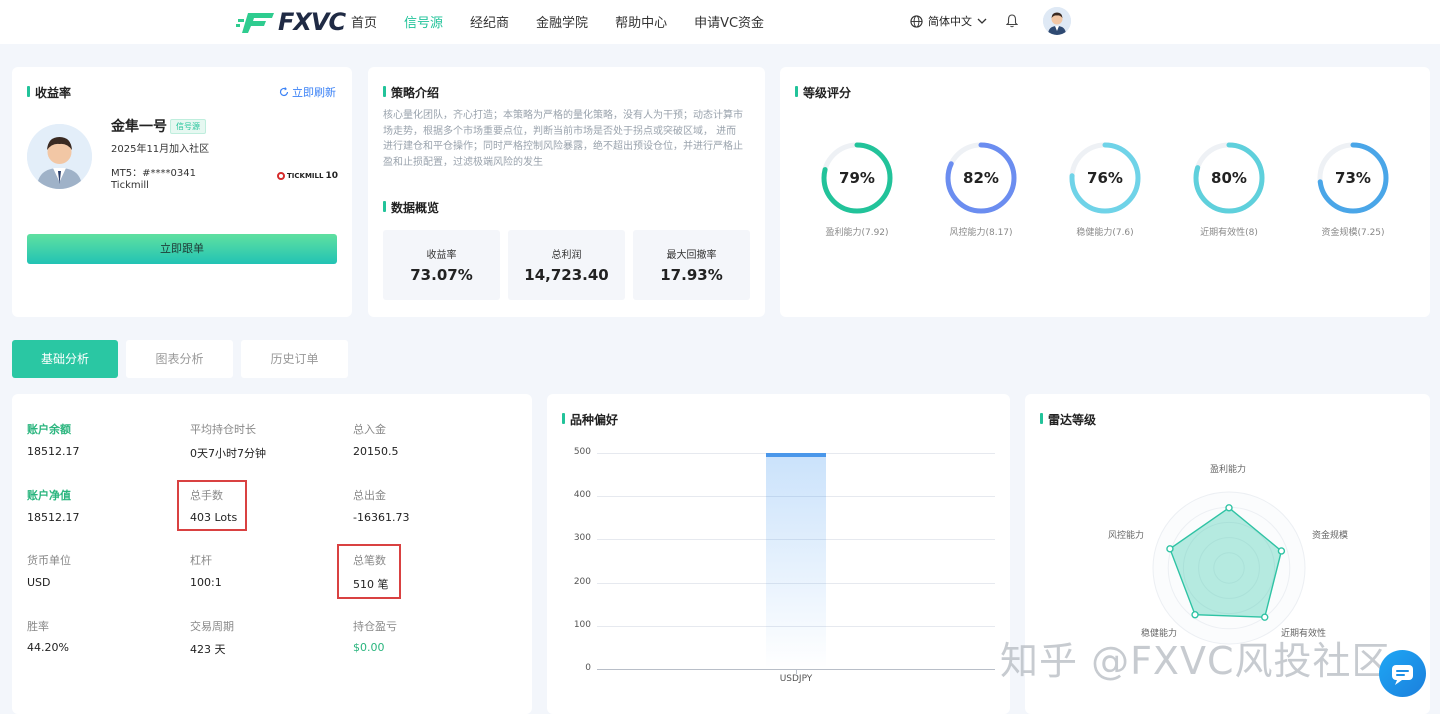 Image resolution: width=1440 pixels, height=714 pixels. Describe the element at coordinates (307, 176) in the screenshot. I see `tickmill-logo: TICKMILL 10` at that location.